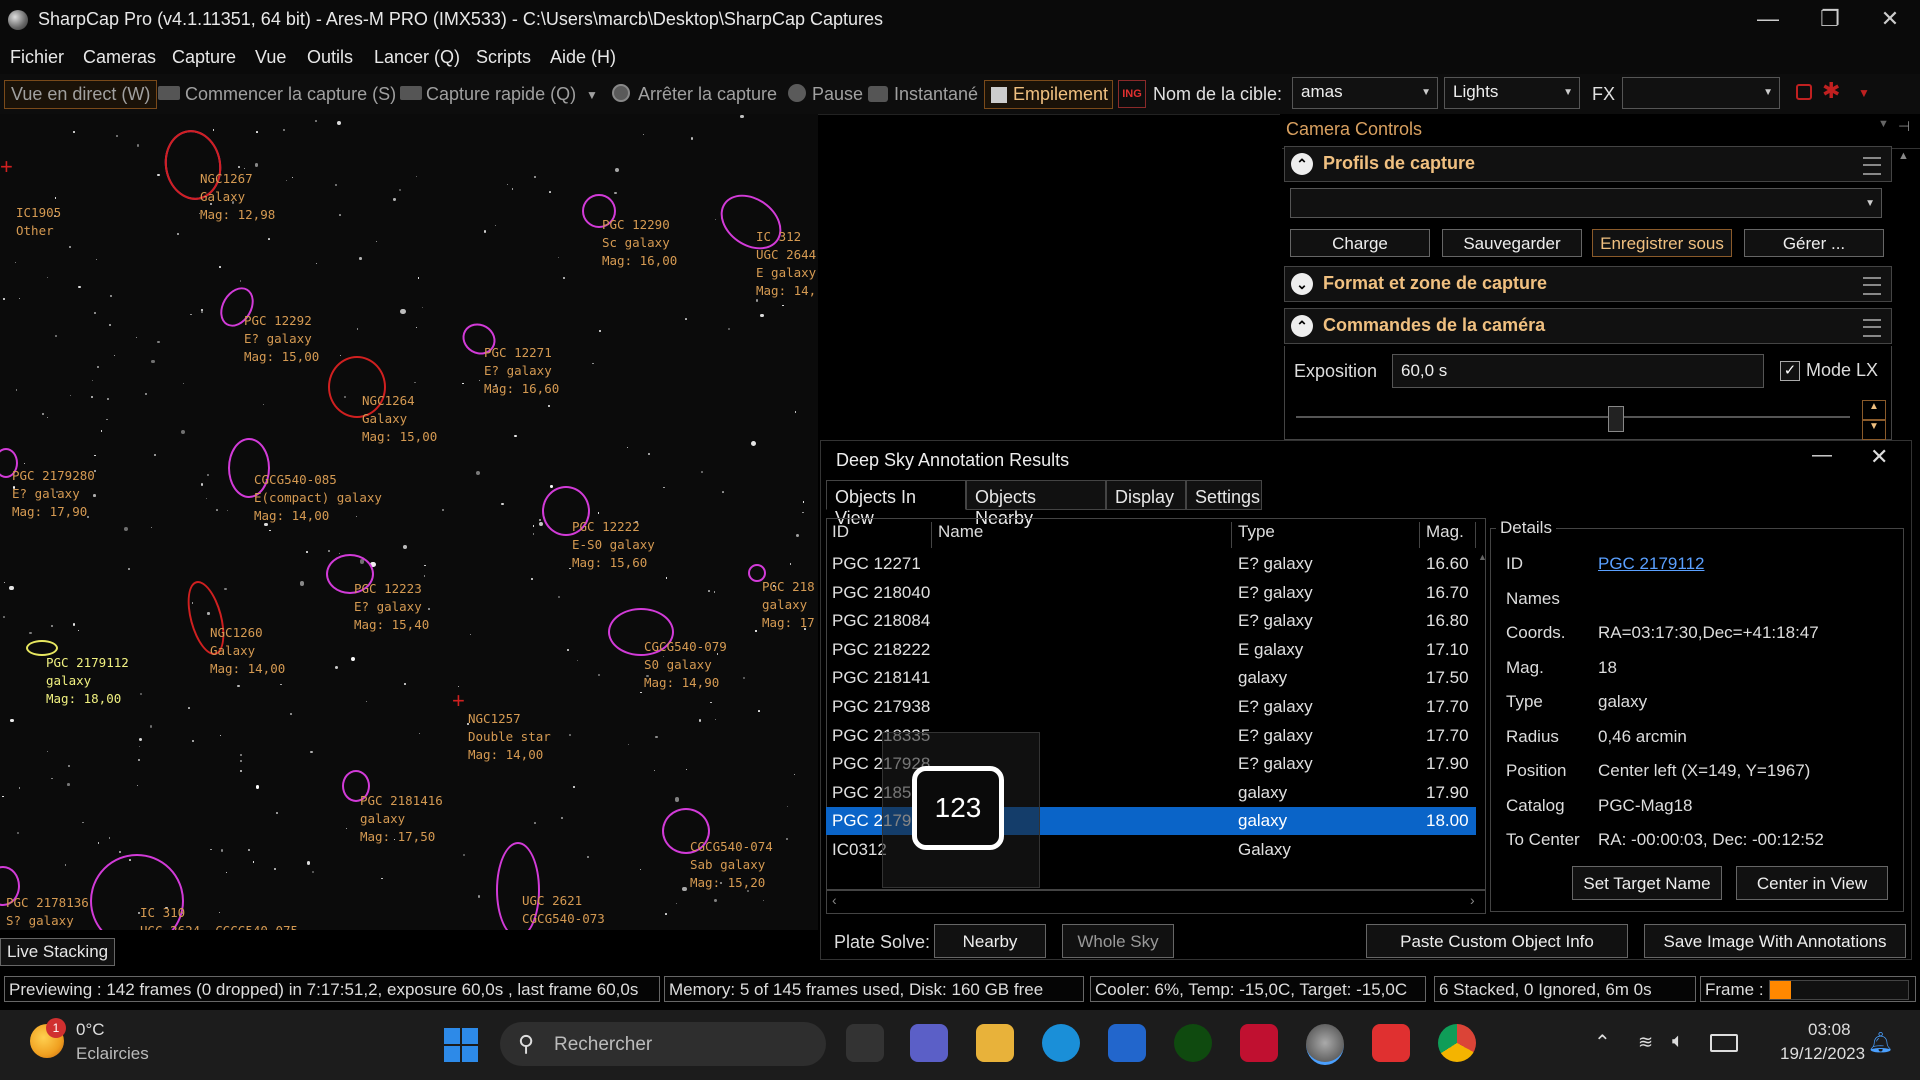  I want to click on center-in-view-button: Center in View, so click(1812, 883).